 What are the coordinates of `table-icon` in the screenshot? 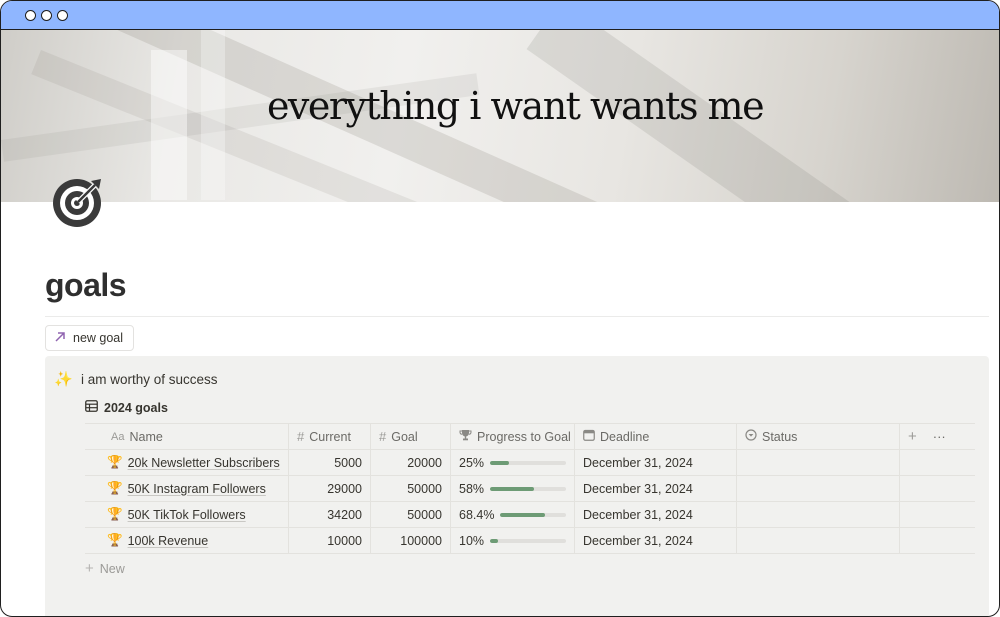 It's located at (91, 407).